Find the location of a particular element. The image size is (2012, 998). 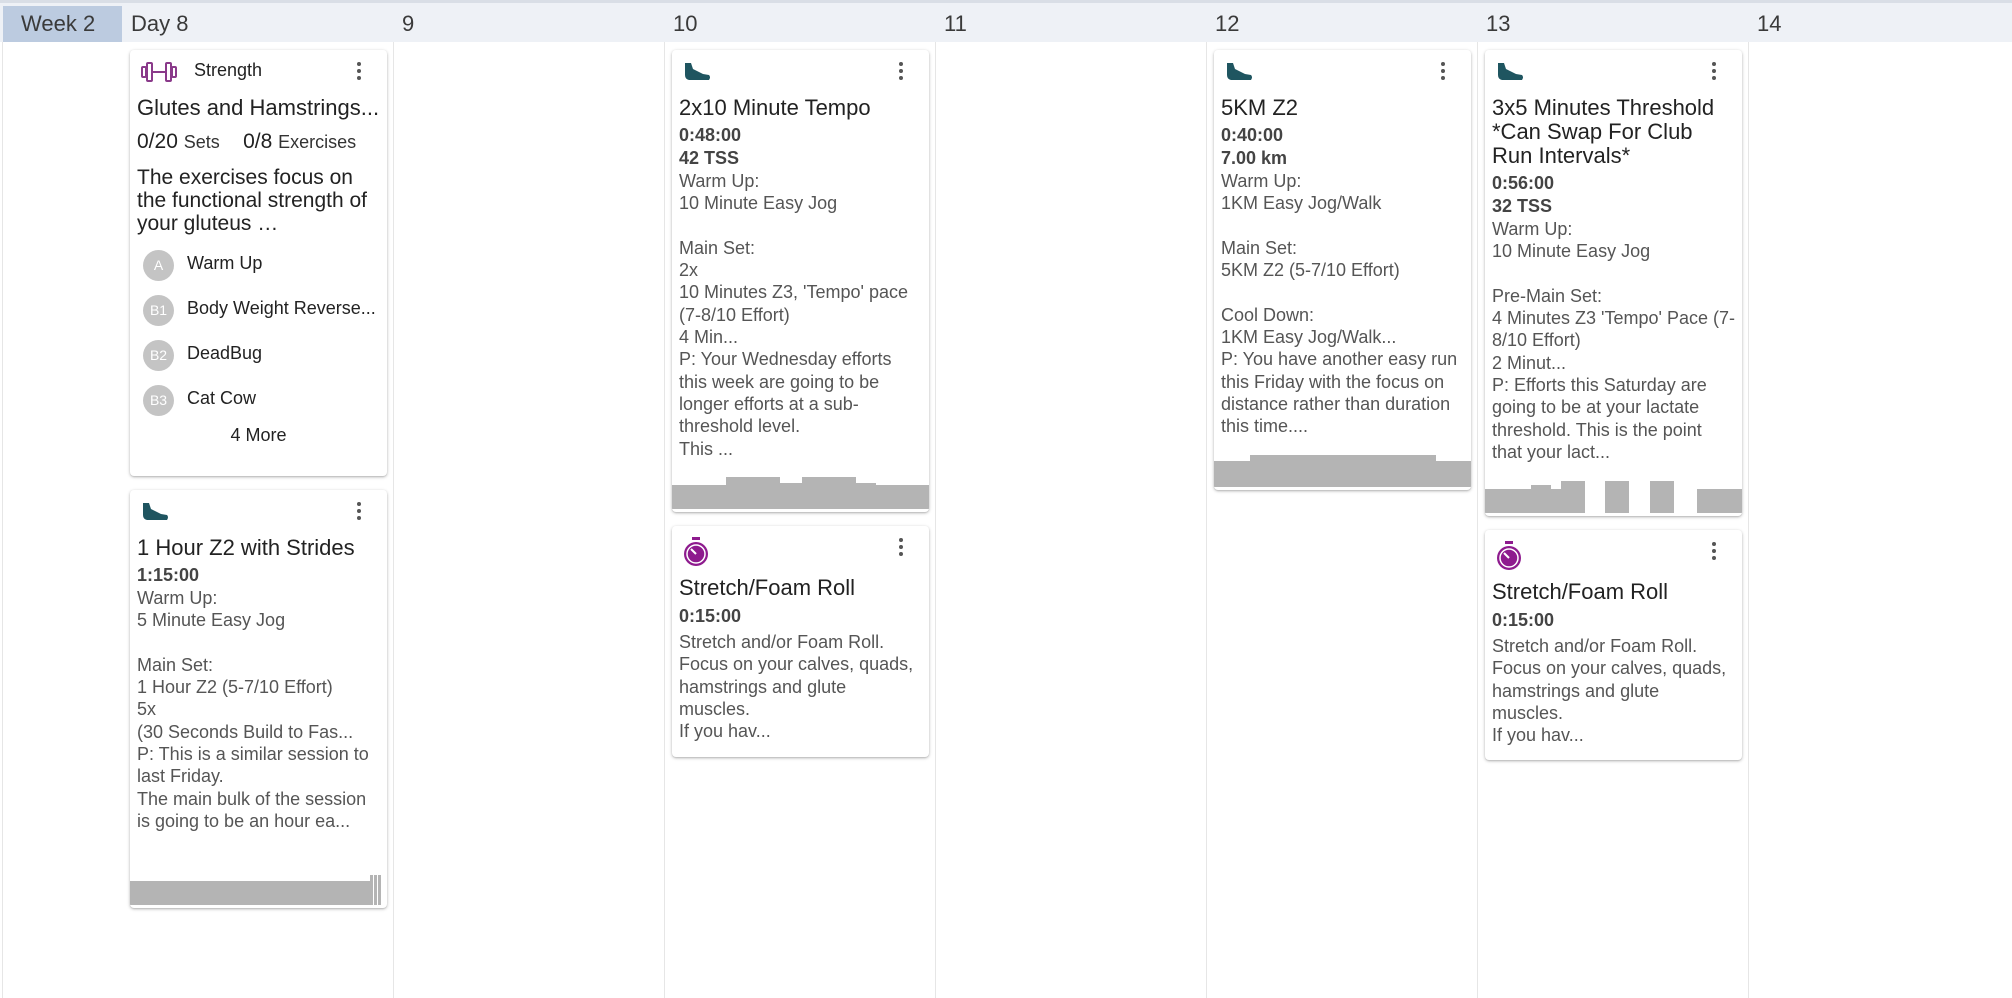

exercises-label: Exercises is located at coordinates (317, 142).